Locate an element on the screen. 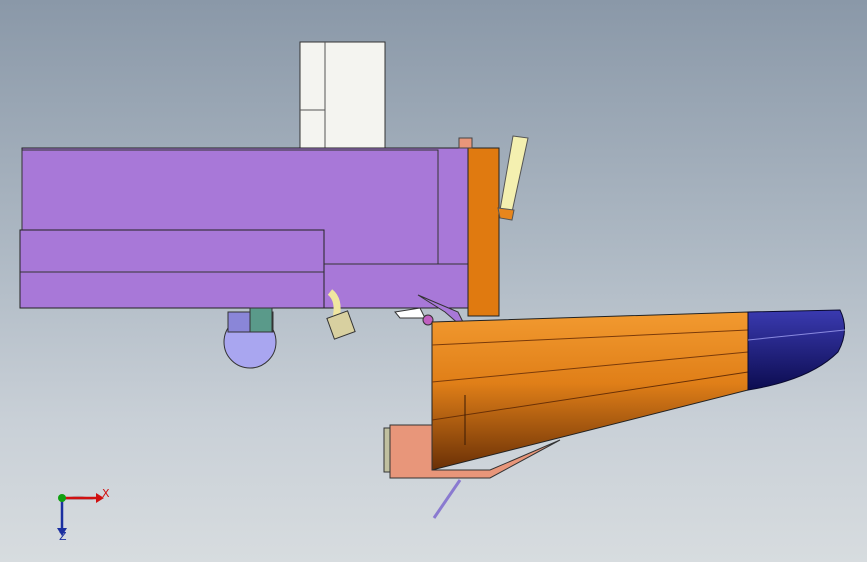  y-axis-dot is located at coordinates (62, 498).